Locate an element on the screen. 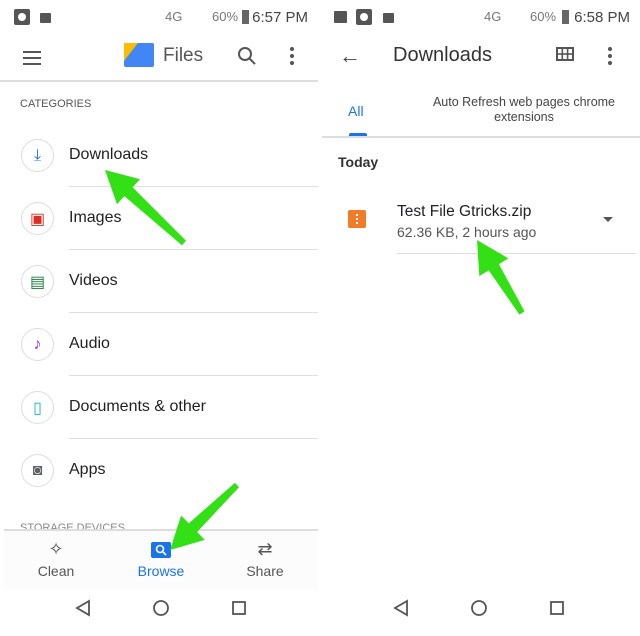  annotation-arrow-browse is located at coordinates (205, 516).